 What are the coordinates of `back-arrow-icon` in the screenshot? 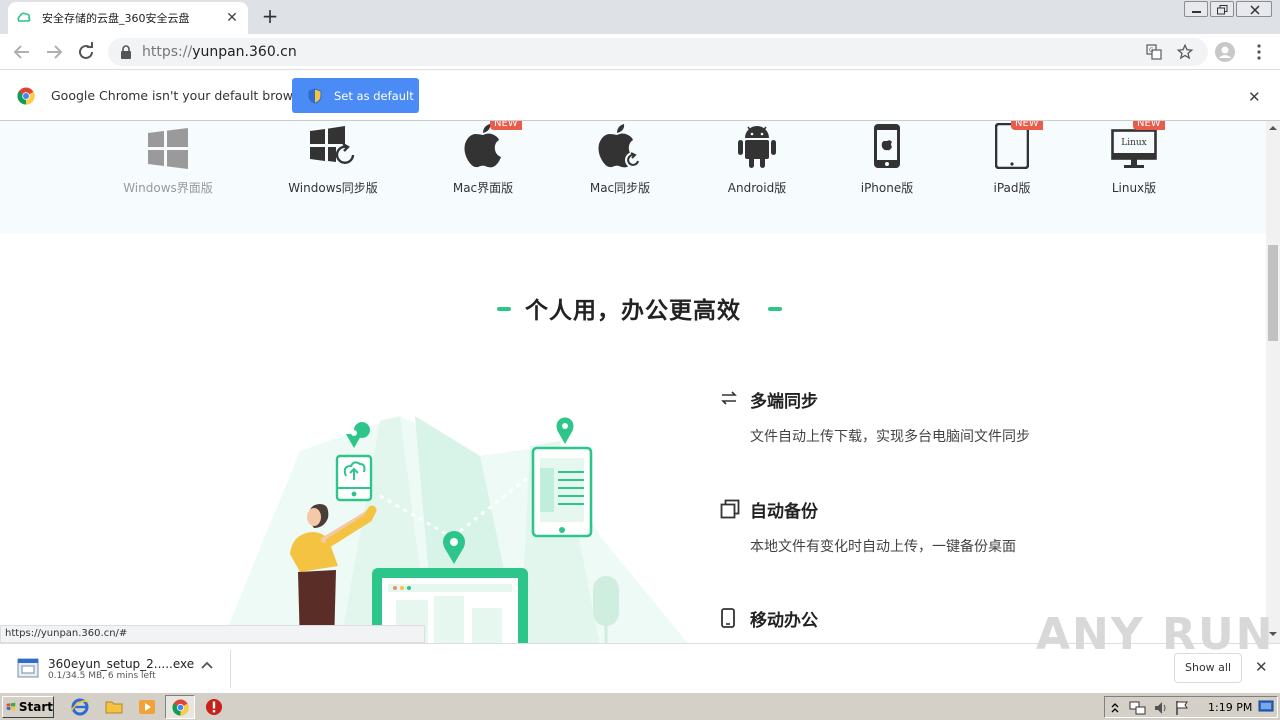 It's located at (22, 52).